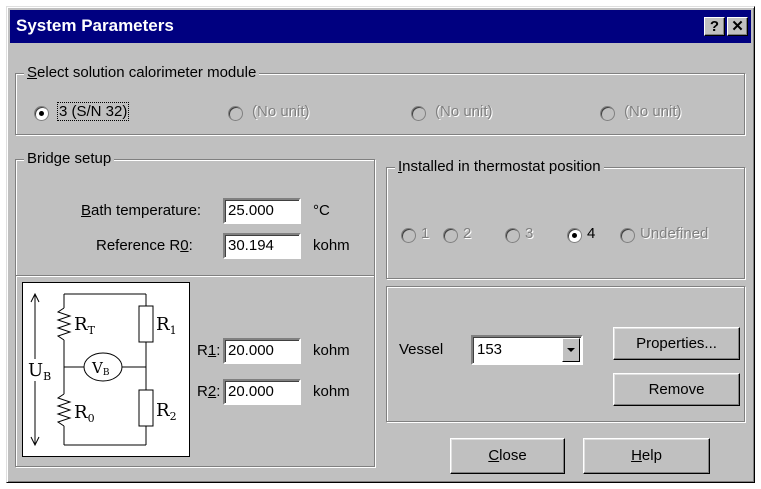  What do you see at coordinates (507, 456) in the screenshot?
I see `close-button: Close` at bounding box center [507, 456].